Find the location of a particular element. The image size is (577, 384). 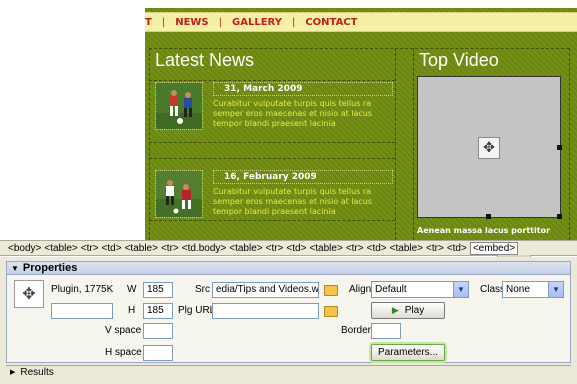

width-label: W is located at coordinates (132, 289).